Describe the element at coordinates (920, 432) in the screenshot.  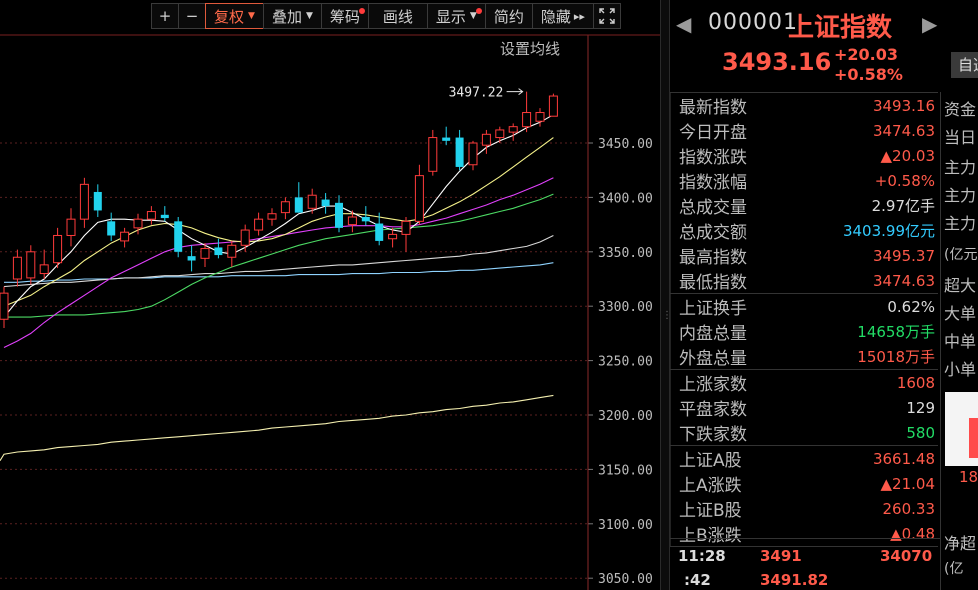
I see `stat-value: 580` at that location.